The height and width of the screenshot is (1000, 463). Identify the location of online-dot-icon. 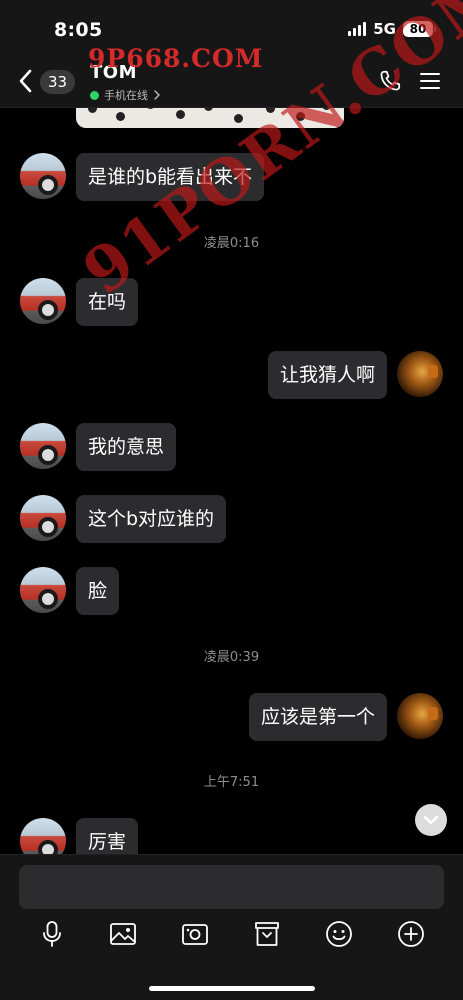
(94, 95).